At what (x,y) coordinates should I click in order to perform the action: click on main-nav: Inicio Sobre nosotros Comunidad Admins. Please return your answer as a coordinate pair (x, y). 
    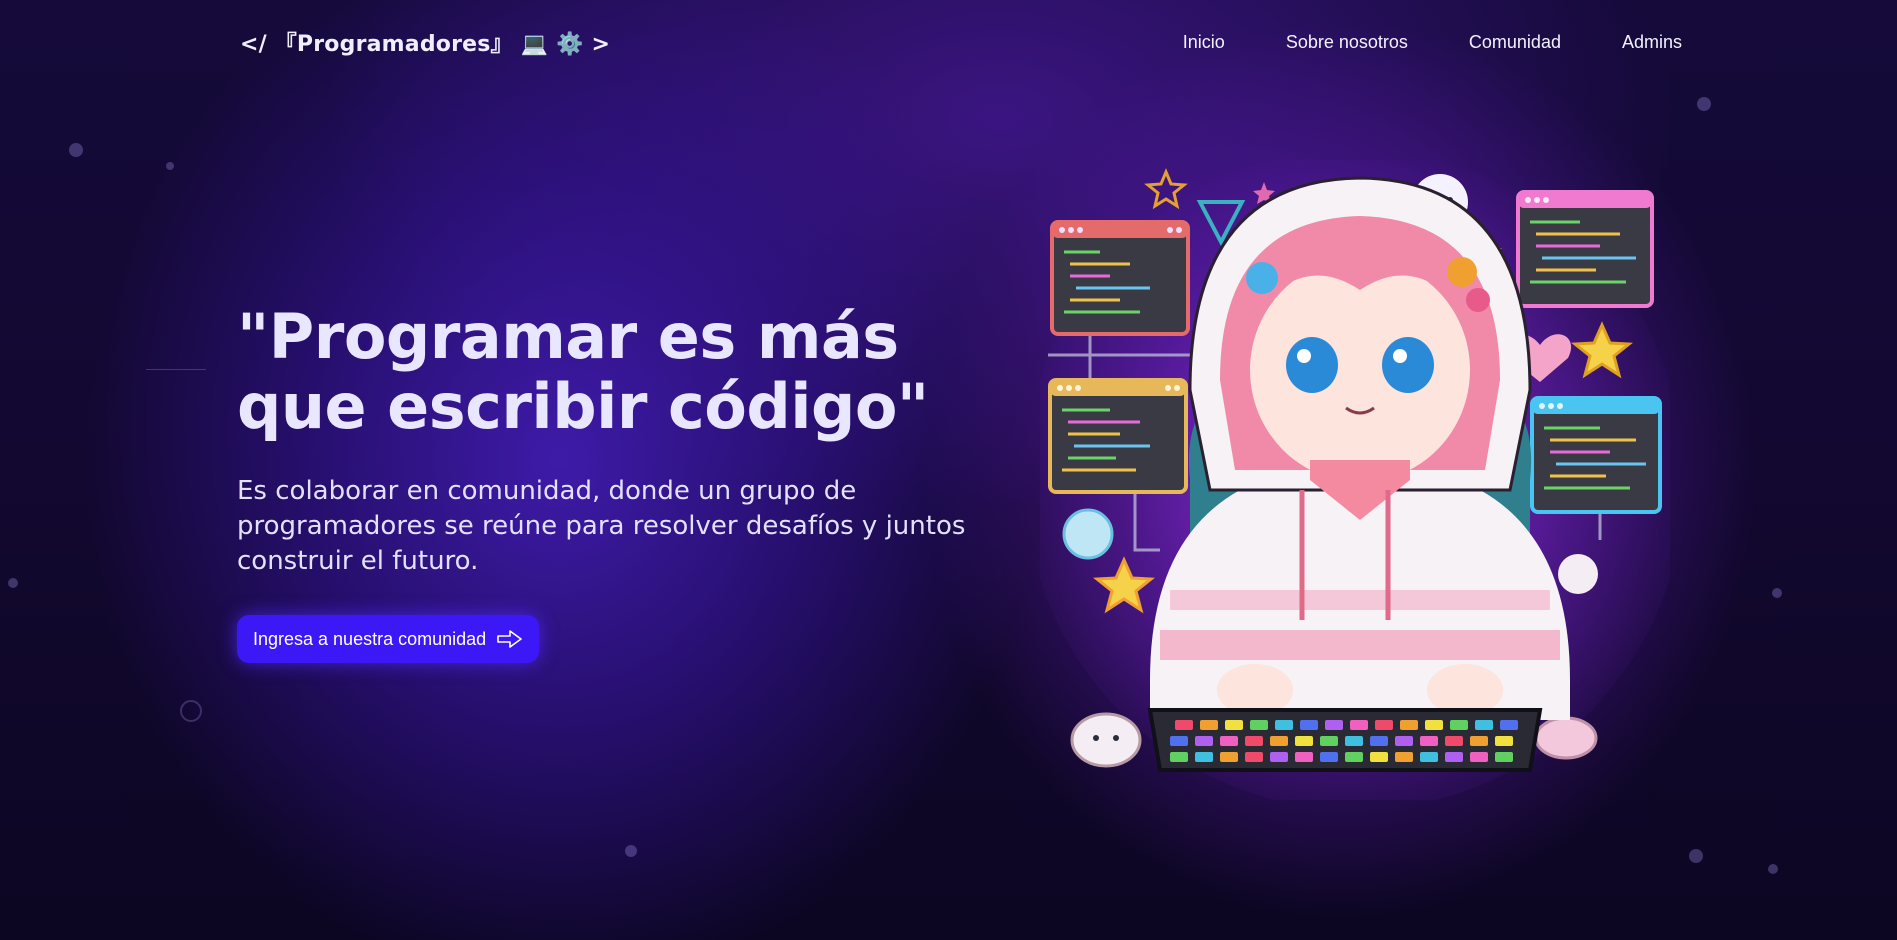
    Looking at the image, I should click on (1402, 42).